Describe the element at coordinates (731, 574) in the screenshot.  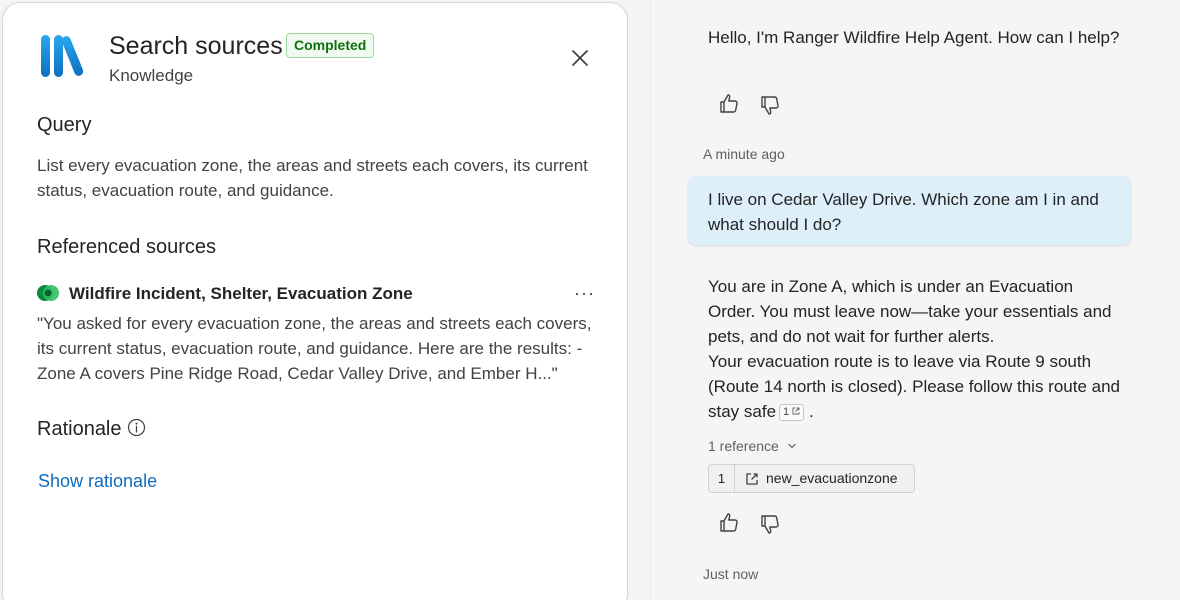
I see `message-timestamp: Just now` at that location.